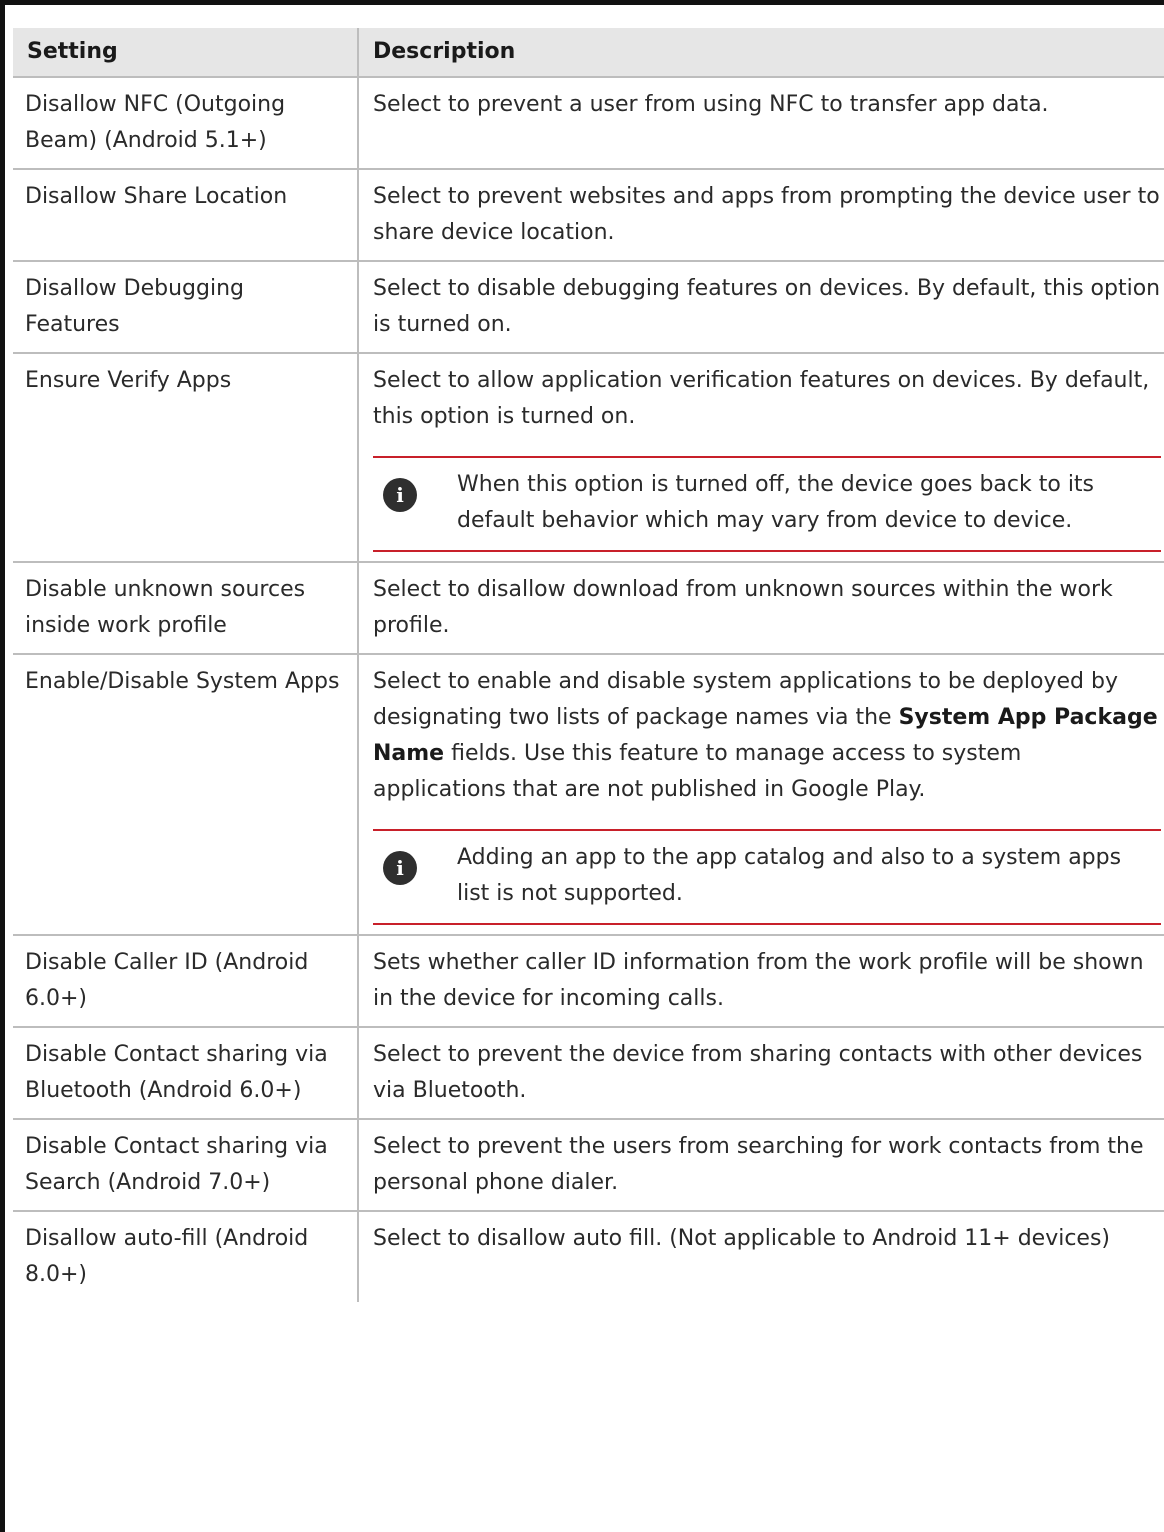 This screenshot has width=1164, height=1532. Describe the element at coordinates (186, 1256) in the screenshot. I see `setting-name: Disallow auto-fill (Android 8.0+)` at that location.